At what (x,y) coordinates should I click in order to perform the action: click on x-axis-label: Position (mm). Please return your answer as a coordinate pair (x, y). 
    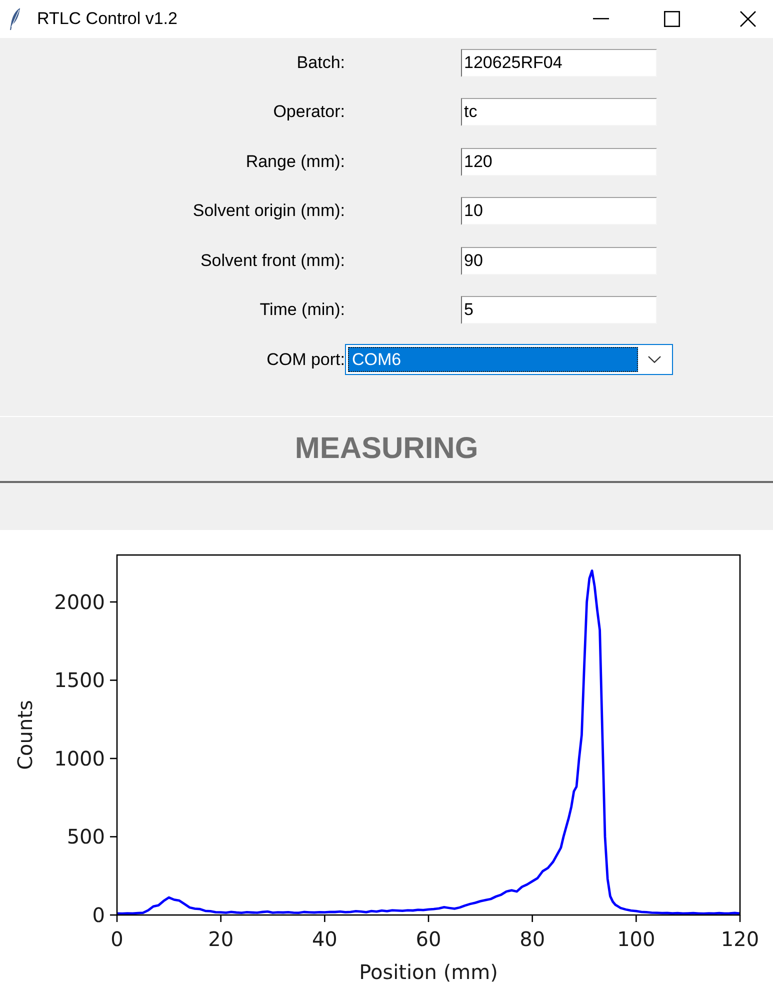
    Looking at the image, I should click on (428, 972).